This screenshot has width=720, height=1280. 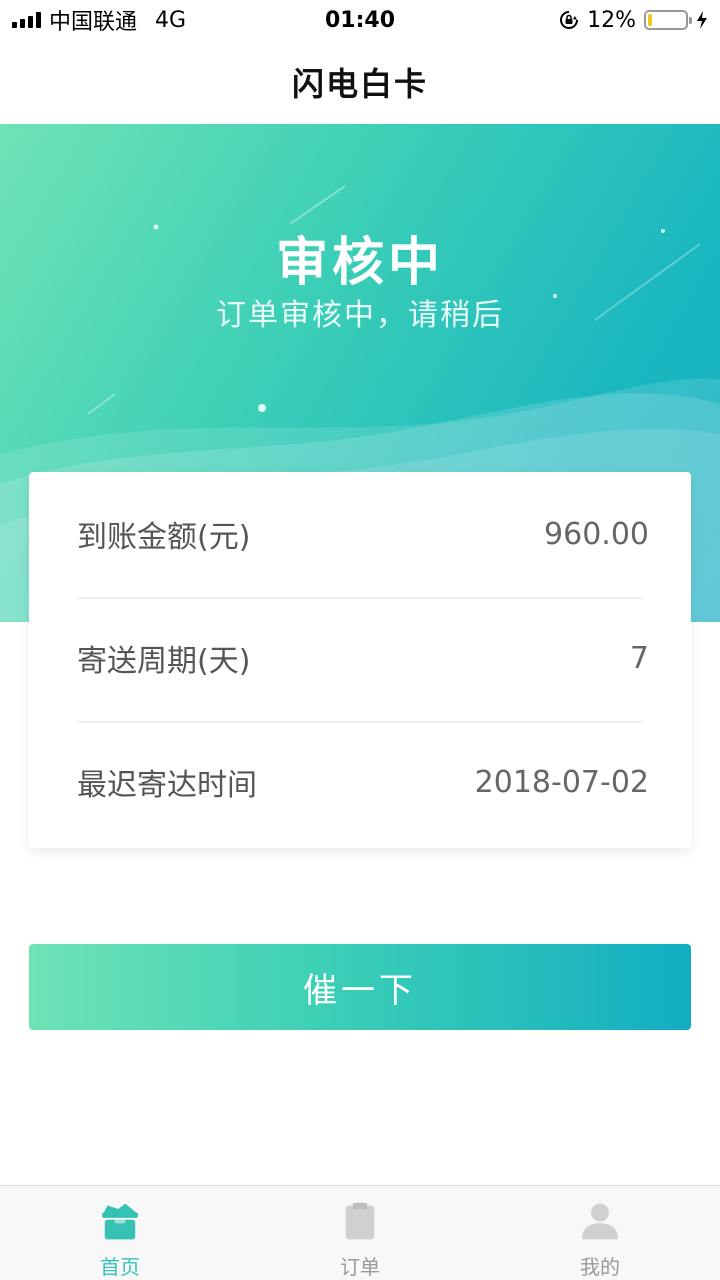 What do you see at coordinates (93, 22) in the screenshot?
I see `carrier-name: 中国联通` at bounding box center [93, 22].